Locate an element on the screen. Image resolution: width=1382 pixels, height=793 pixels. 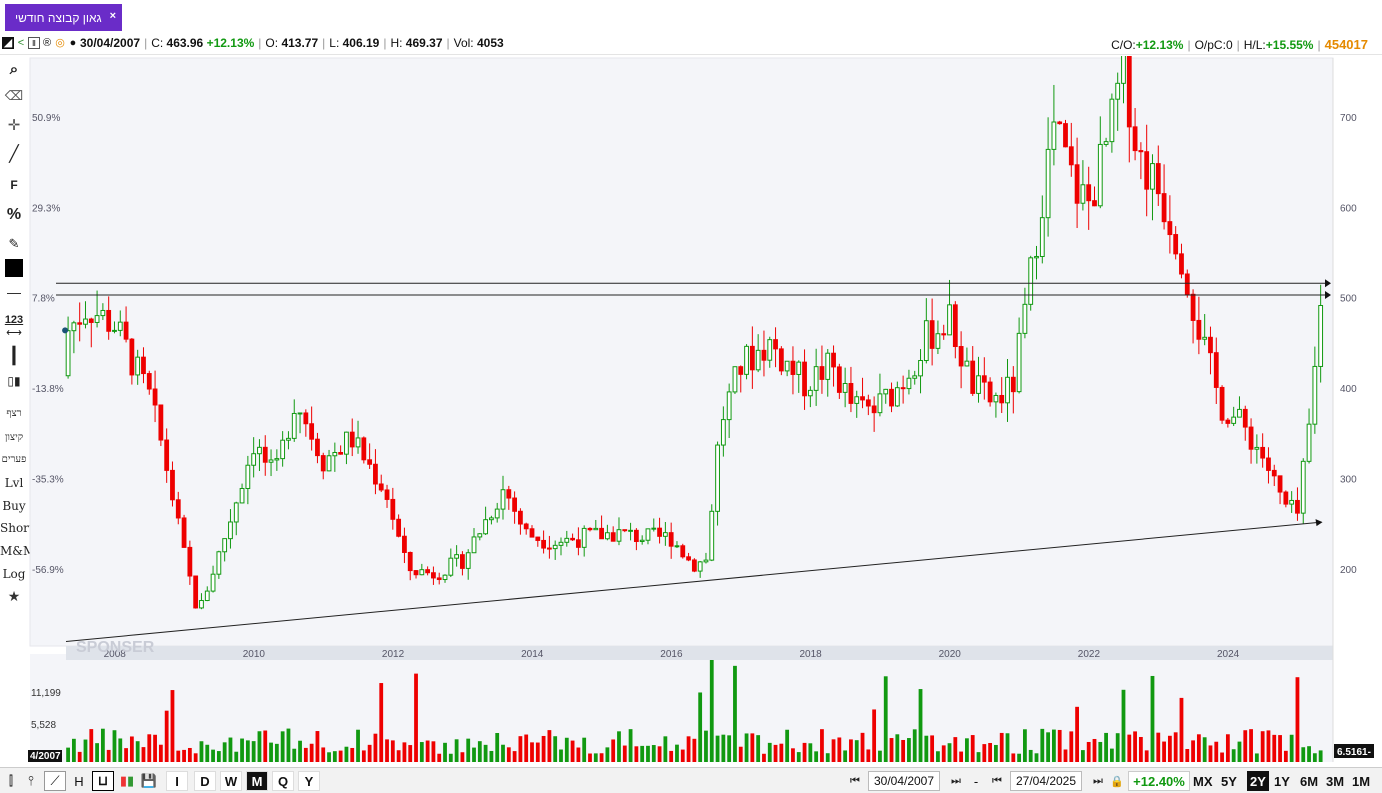
crosshair-icon: ✛ is located at coordinates (14, 125).